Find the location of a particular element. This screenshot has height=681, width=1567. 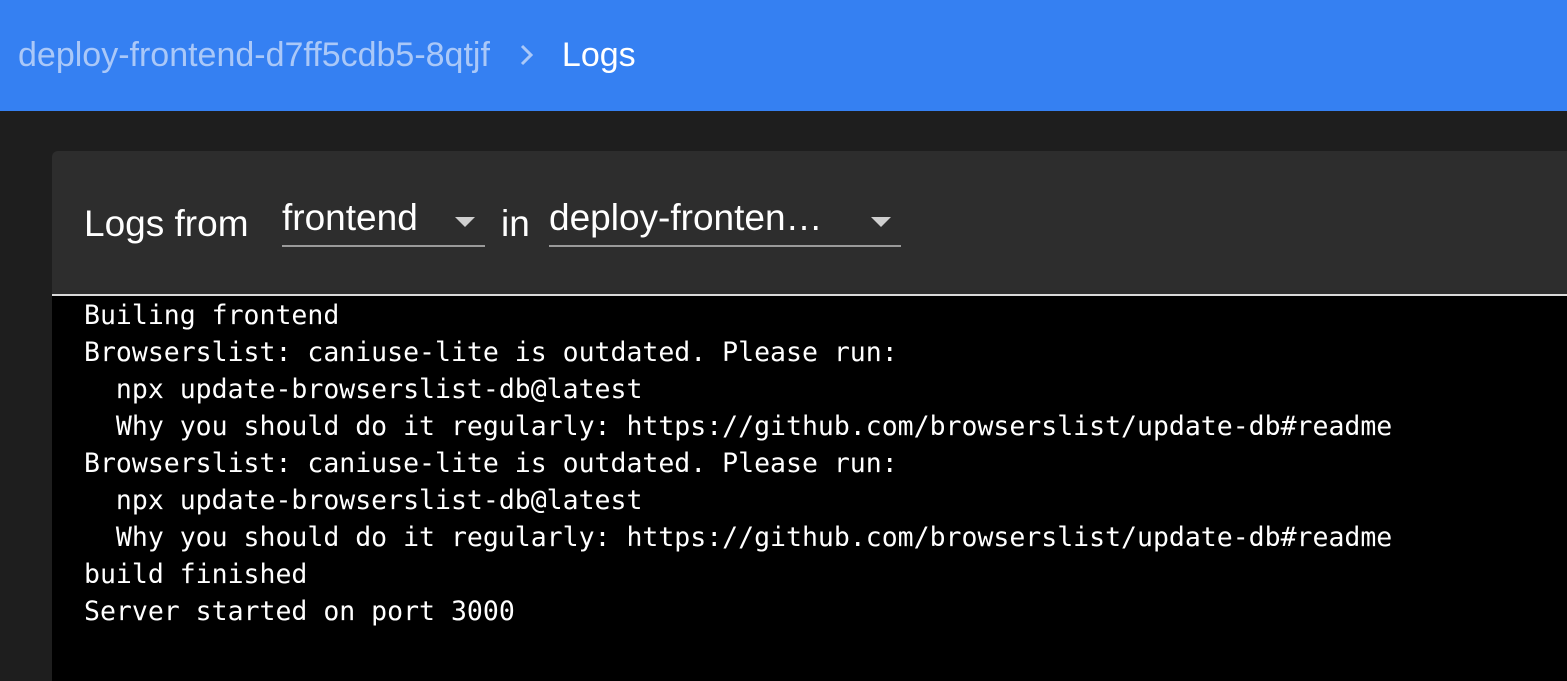

log-line: Builing frontend is located at coordinates (212, 315).